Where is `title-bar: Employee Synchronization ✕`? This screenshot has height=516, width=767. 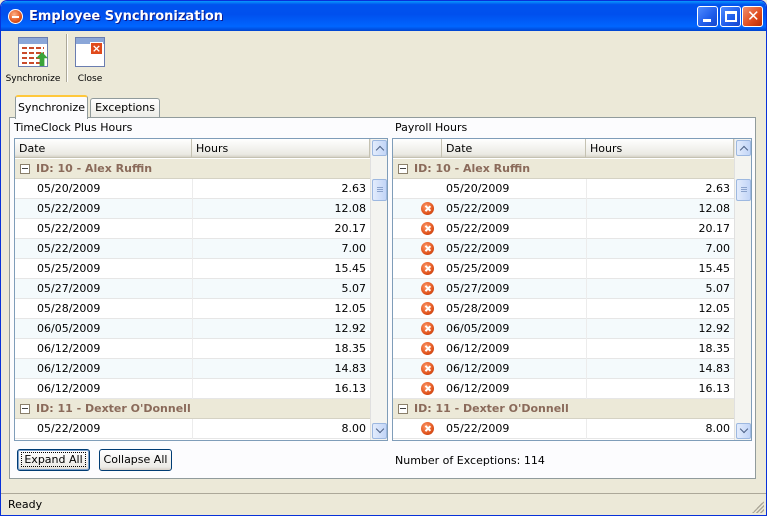 title-bar: Employee Synchronization ✕ is located at coordinates (383, 16).